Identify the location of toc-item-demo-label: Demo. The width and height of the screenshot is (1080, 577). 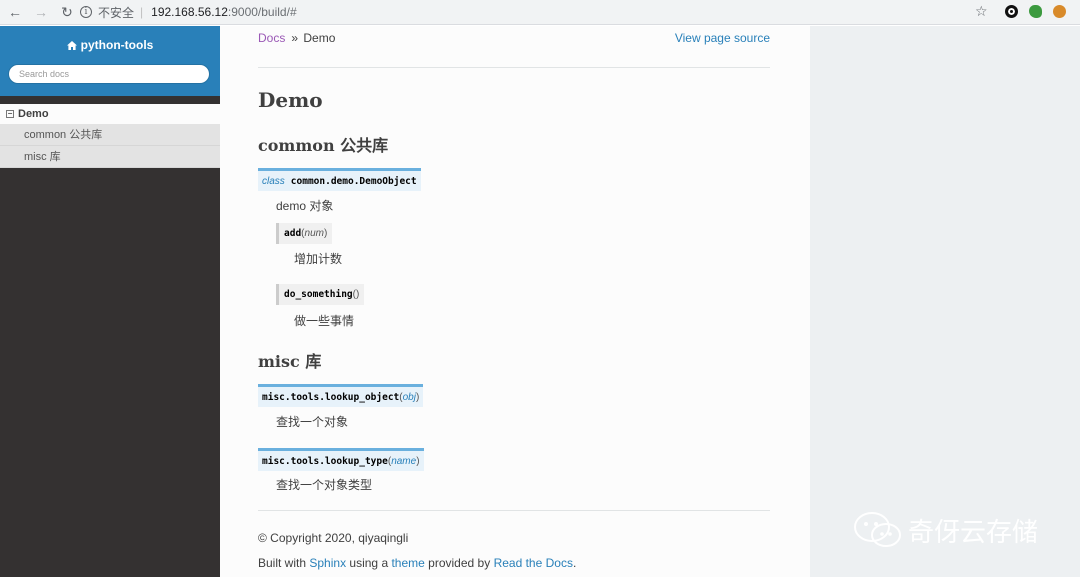
(33, 114).